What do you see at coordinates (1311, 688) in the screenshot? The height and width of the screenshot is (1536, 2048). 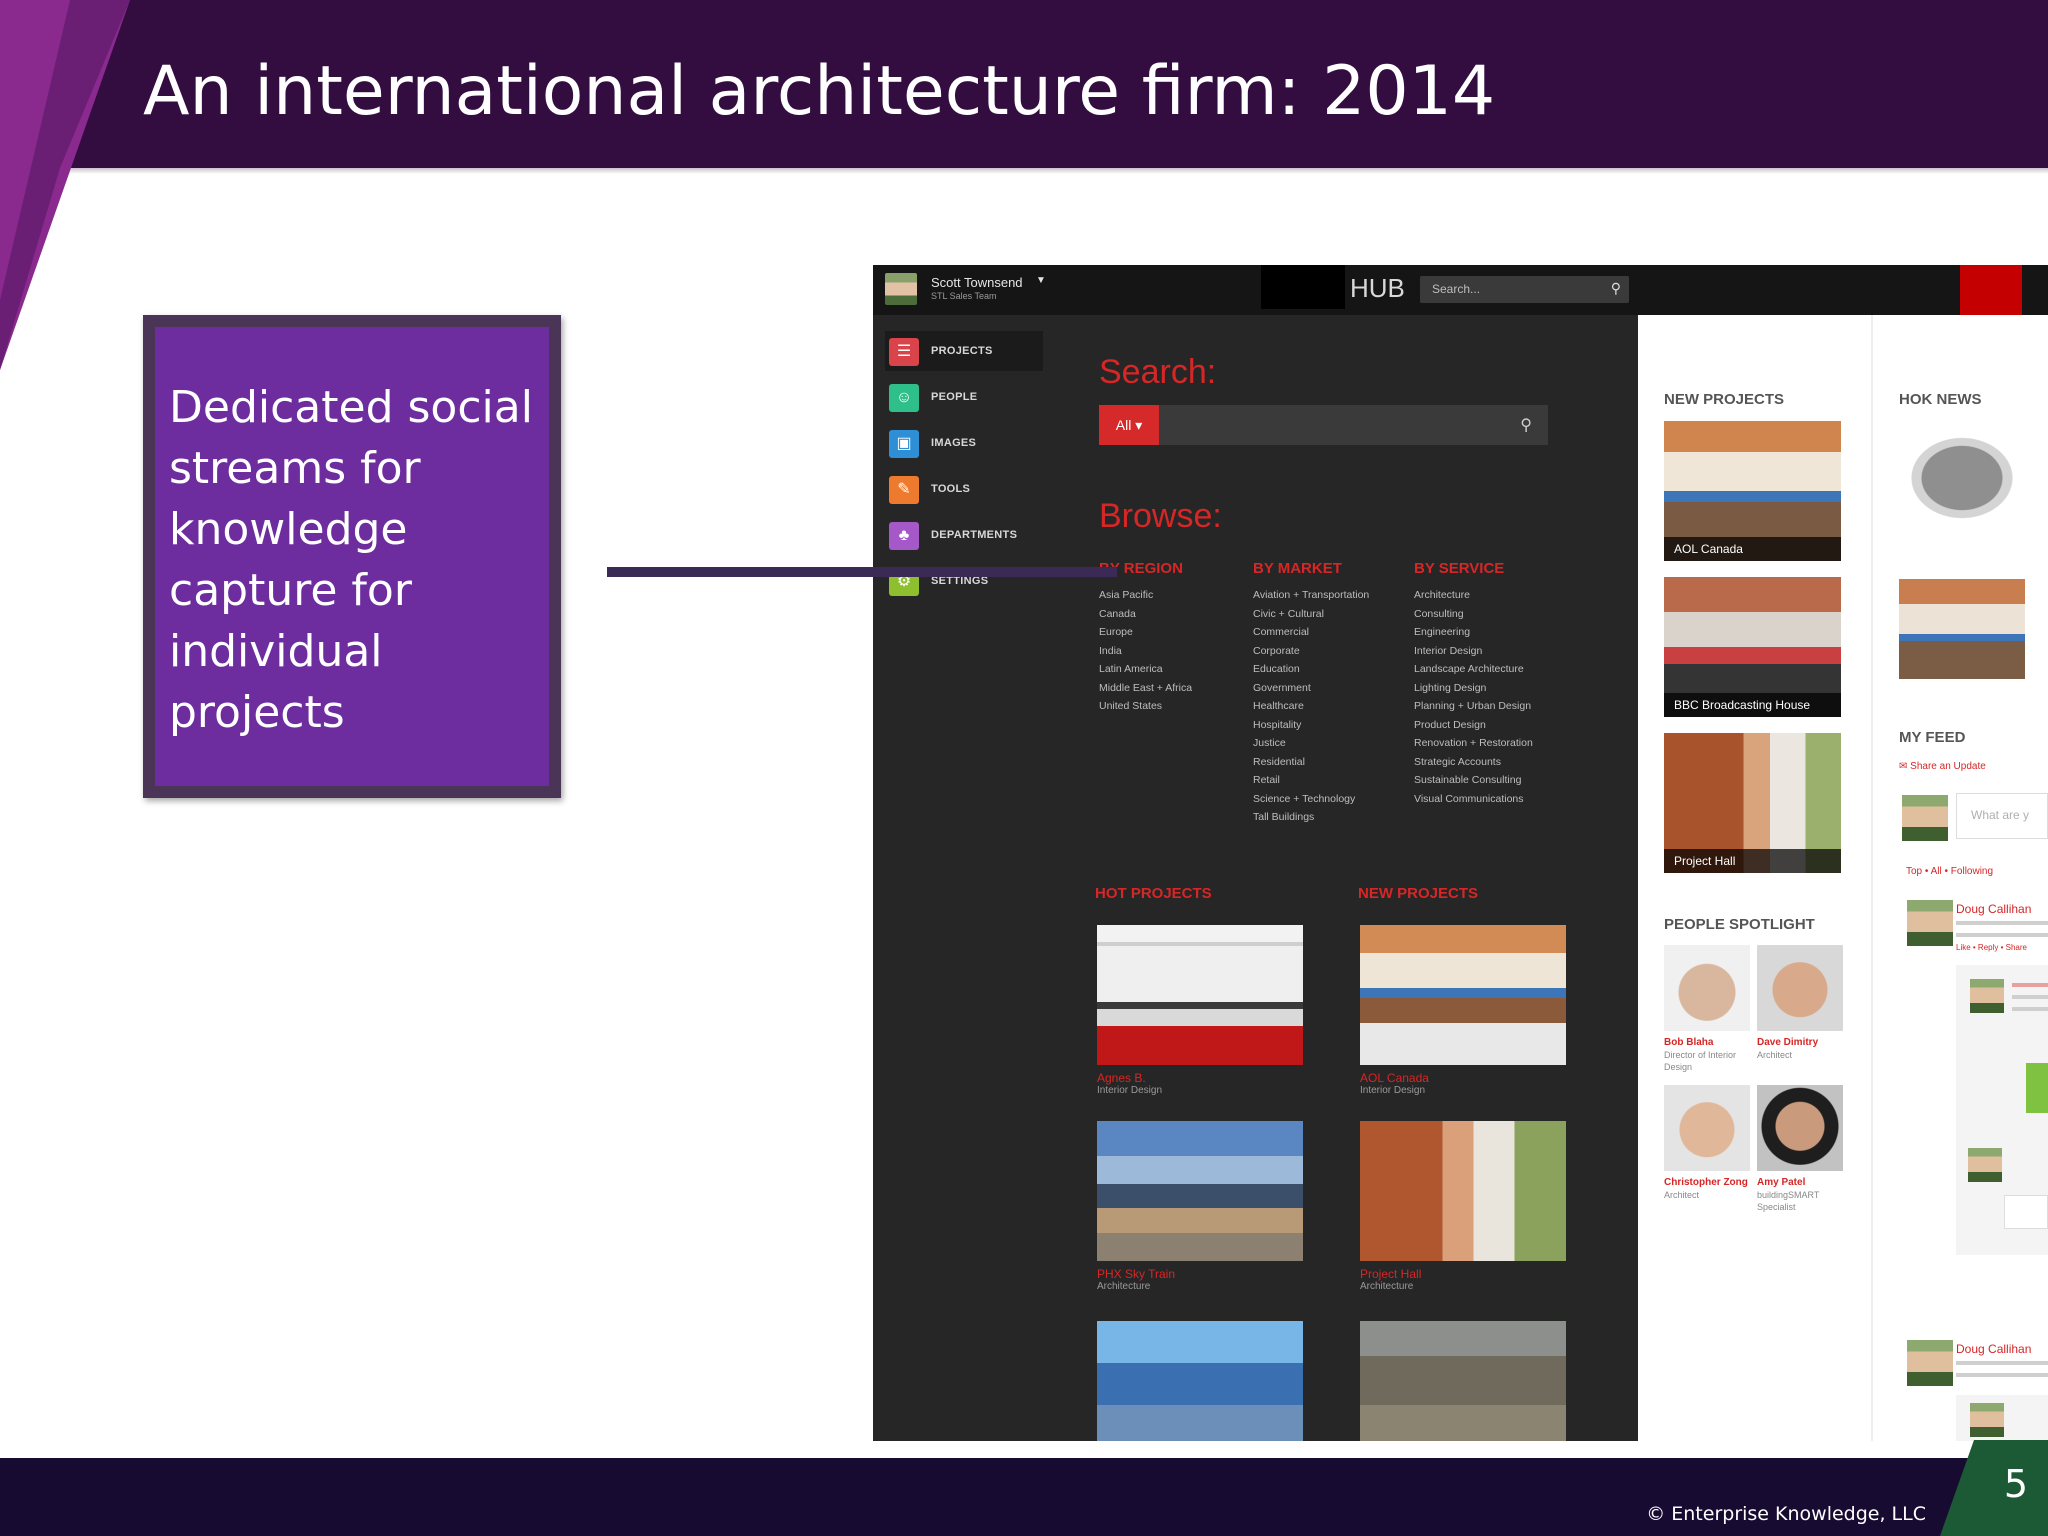 I see `browse-link: Government` at bounding box center [1311, 688].